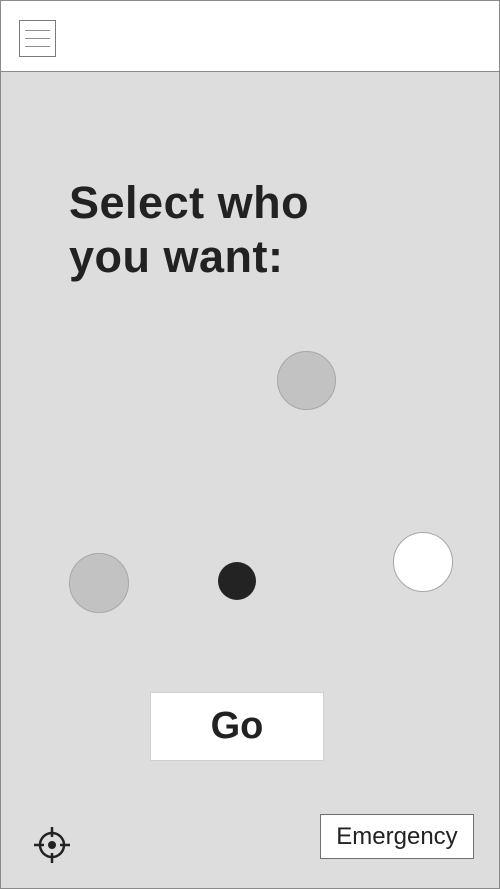  I want to click on emergency-button: Emergency, so click(397, 836).